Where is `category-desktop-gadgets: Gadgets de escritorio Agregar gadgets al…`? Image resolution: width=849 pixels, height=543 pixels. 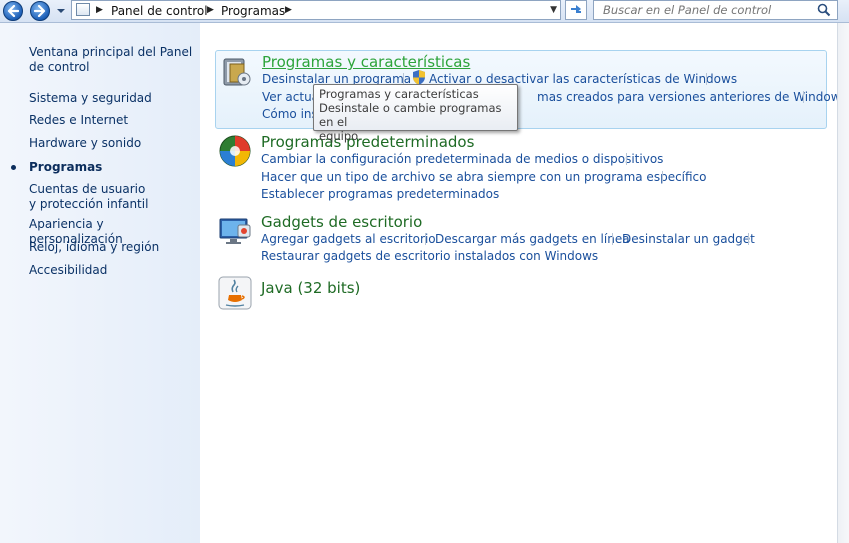 category-desktop-gadgets: Gadgets de escritorio Agregar gadgets al… is located at coordinates (521, 239).